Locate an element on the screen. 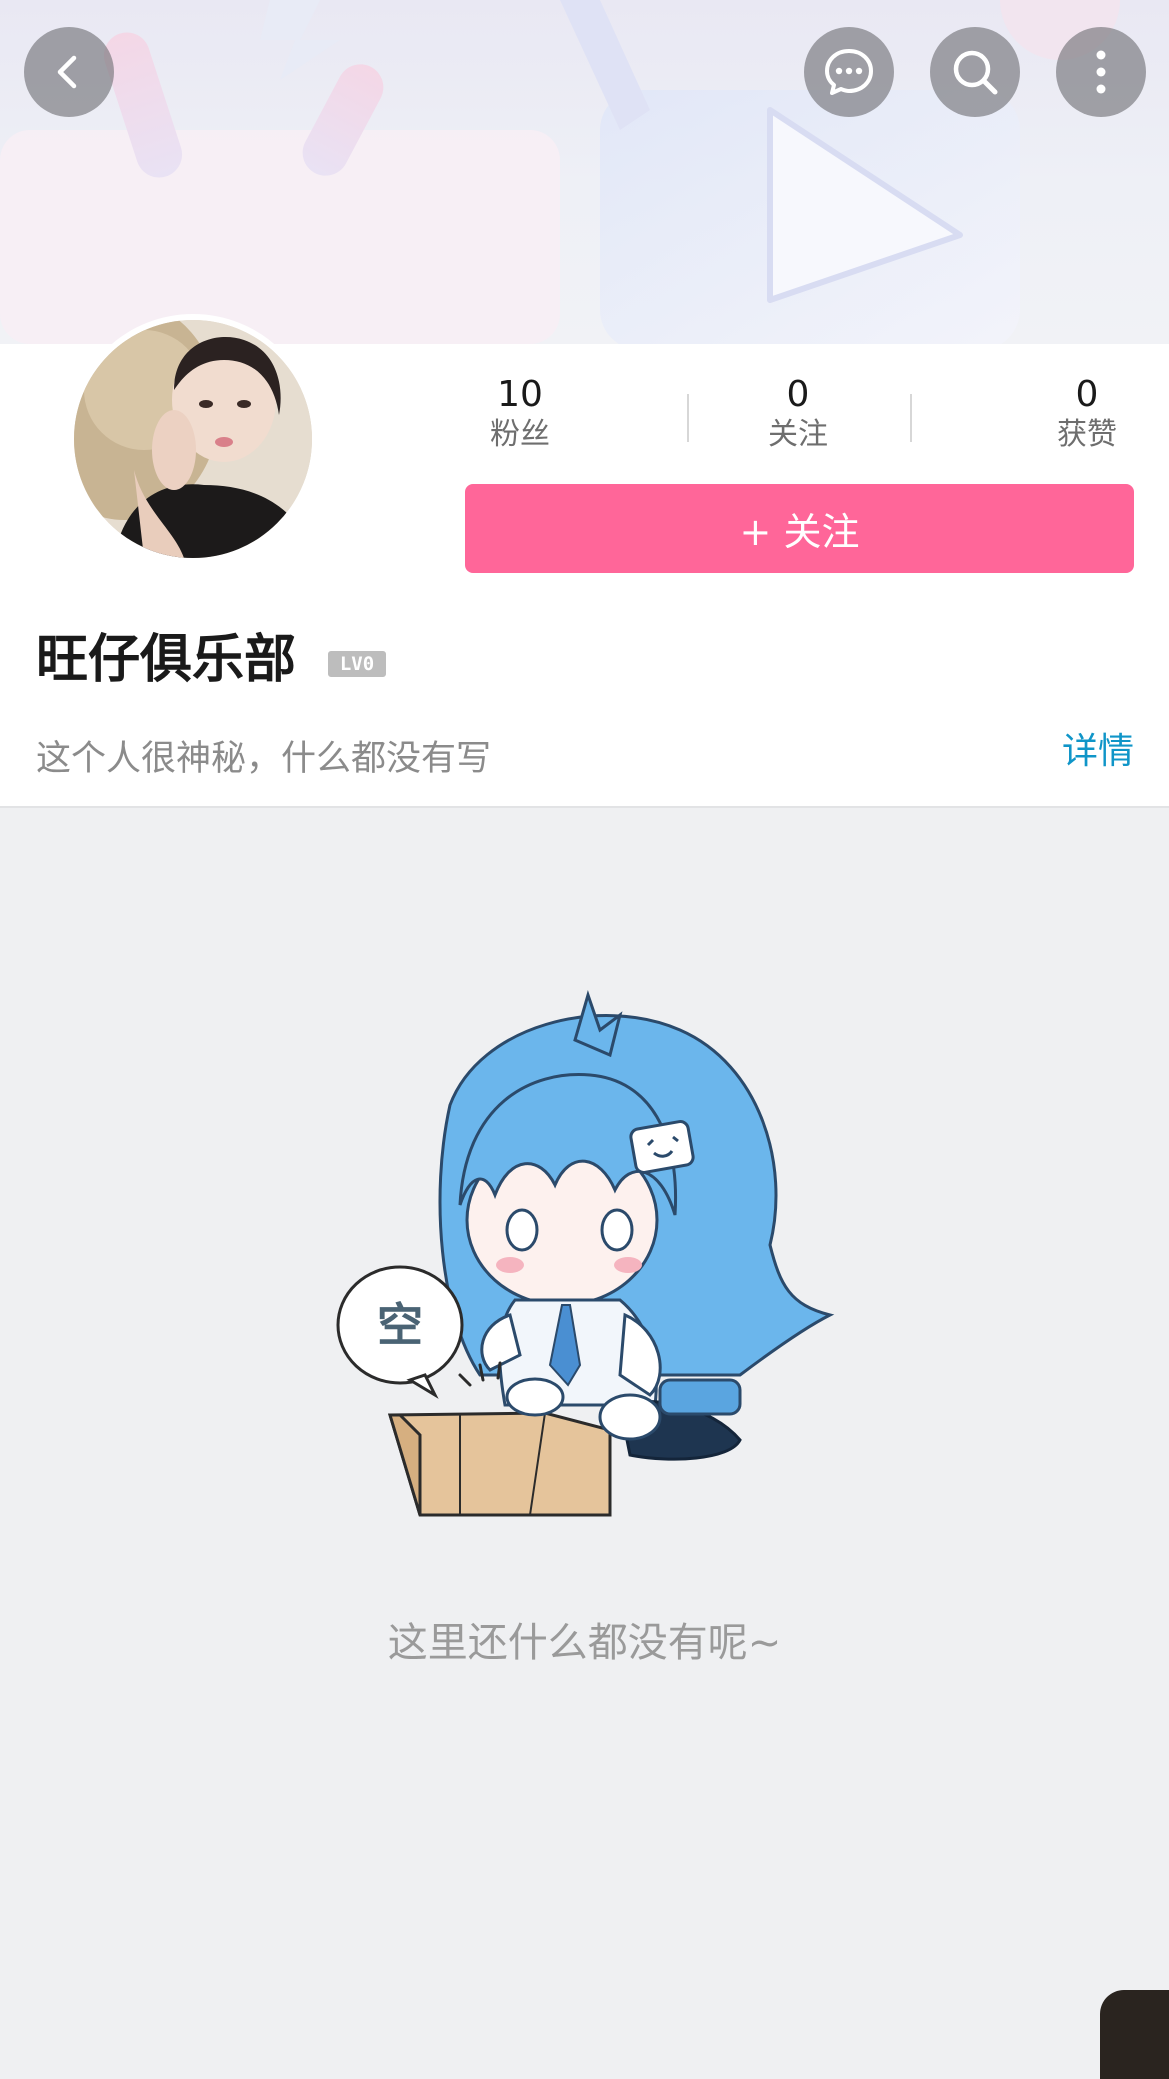 The image size is (1169, 2079). user-signature: 这个人很神秘，什么都没有写 is located at coordinates (264, 759).